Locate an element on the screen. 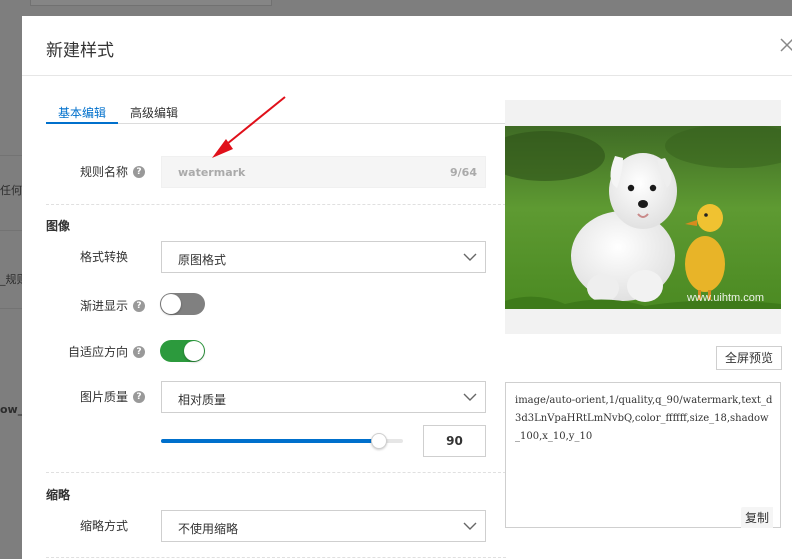 Image resolution: width=792 pixels, height=559 pixels. preview-panel: www.uihtm.com is located at coordinates (643, 217).